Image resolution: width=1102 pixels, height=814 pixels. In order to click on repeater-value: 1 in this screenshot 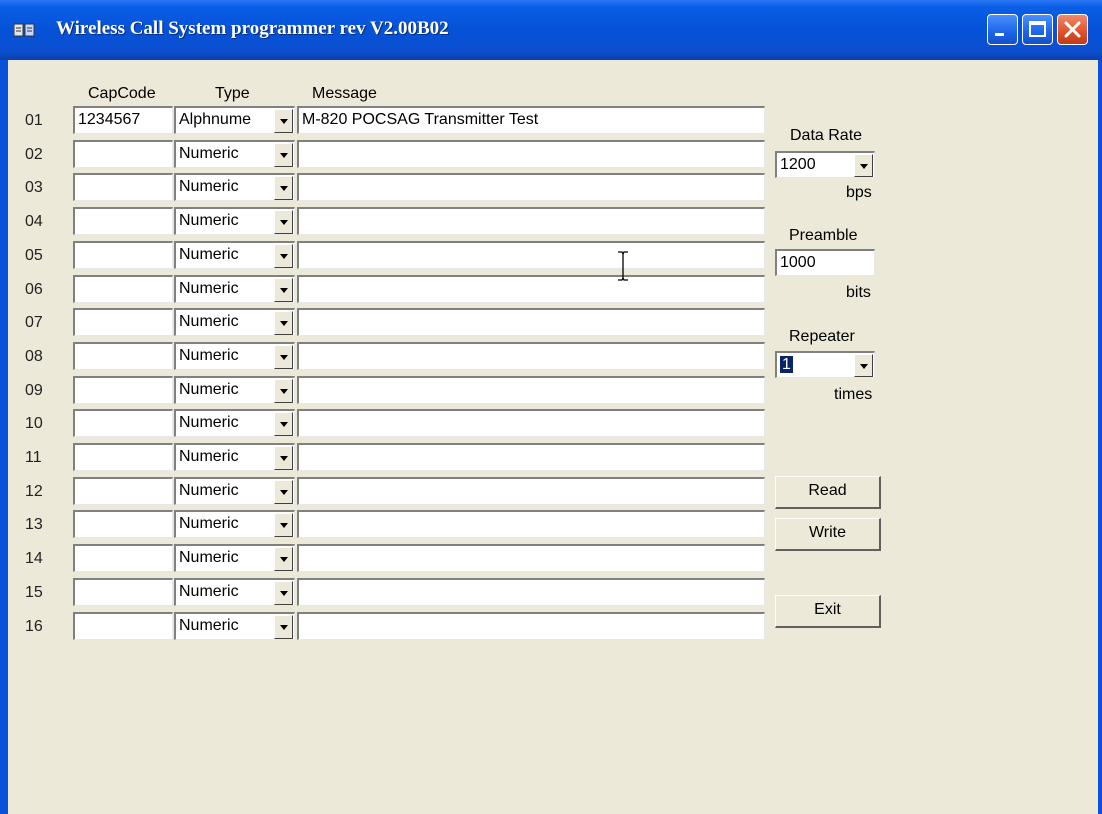, I will do `click(786, 364)`.